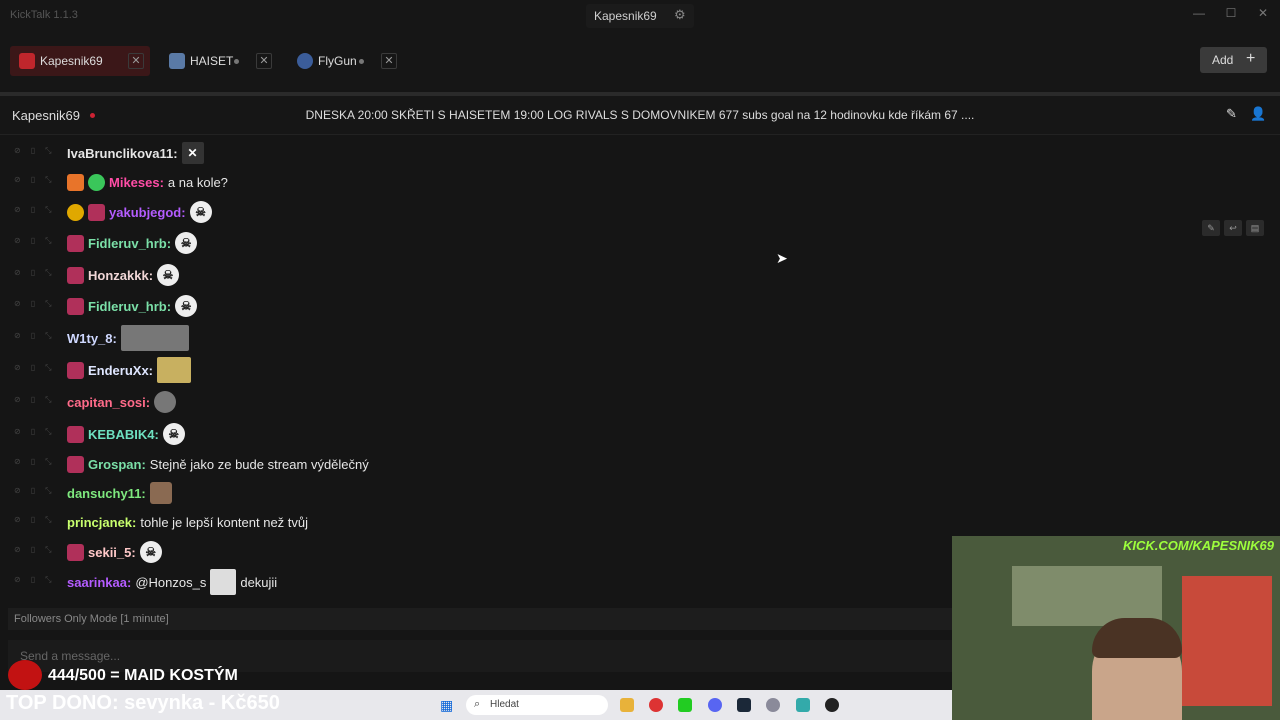 The height and width of the screenshot is (720, 1280). Describe the element at coordinates (259, 582) in the screenshot. I see `message-text: dekujii` at that location.